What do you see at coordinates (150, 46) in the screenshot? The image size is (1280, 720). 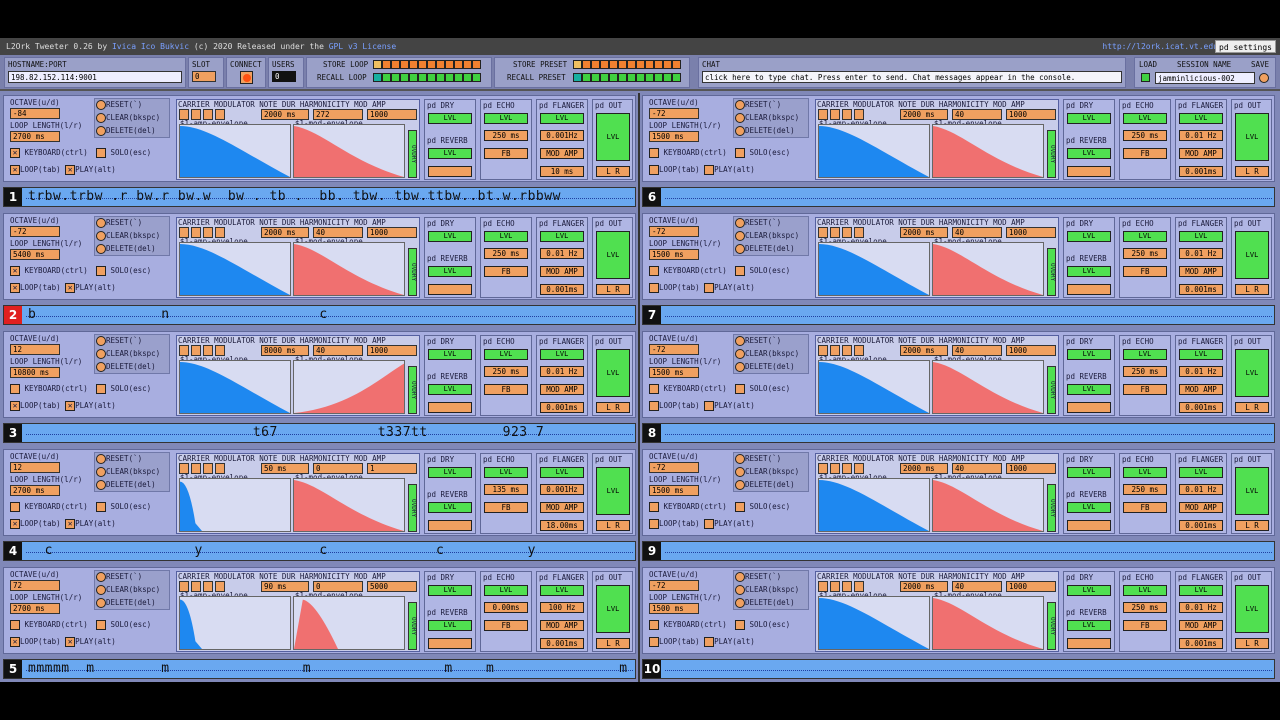 I see `author-link: Ivica Ico Bukvic` at bounding box center [150, 46].